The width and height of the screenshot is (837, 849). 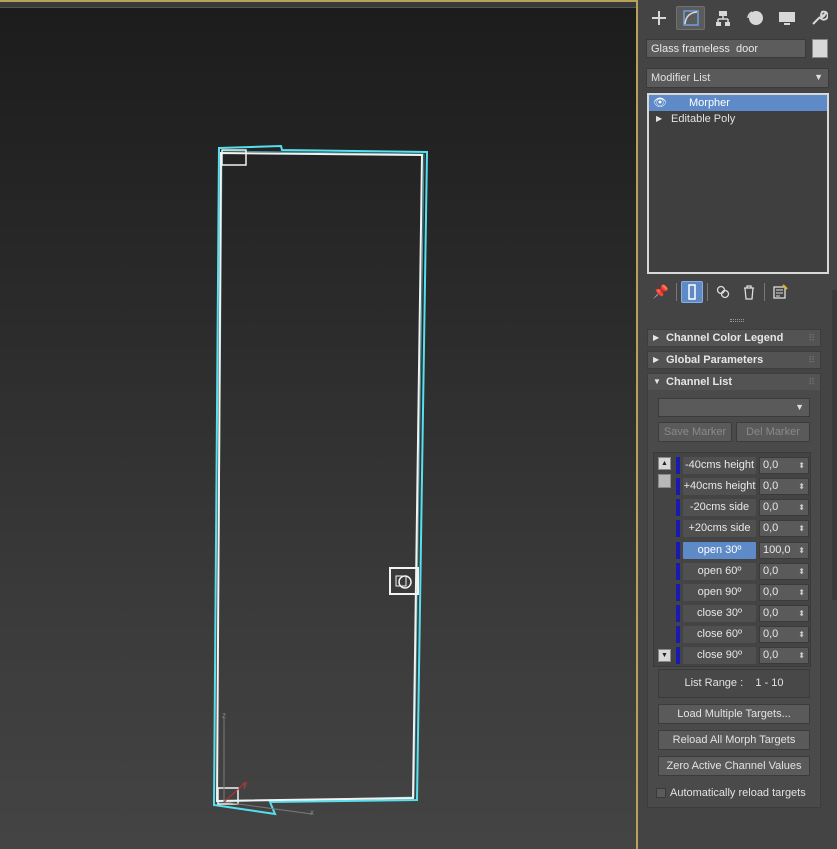 What do you see at coordinates (731, 793) in the screenshot?
I see `auto-reload-option: Automatically reload targets` at bounding box center [731, 793].